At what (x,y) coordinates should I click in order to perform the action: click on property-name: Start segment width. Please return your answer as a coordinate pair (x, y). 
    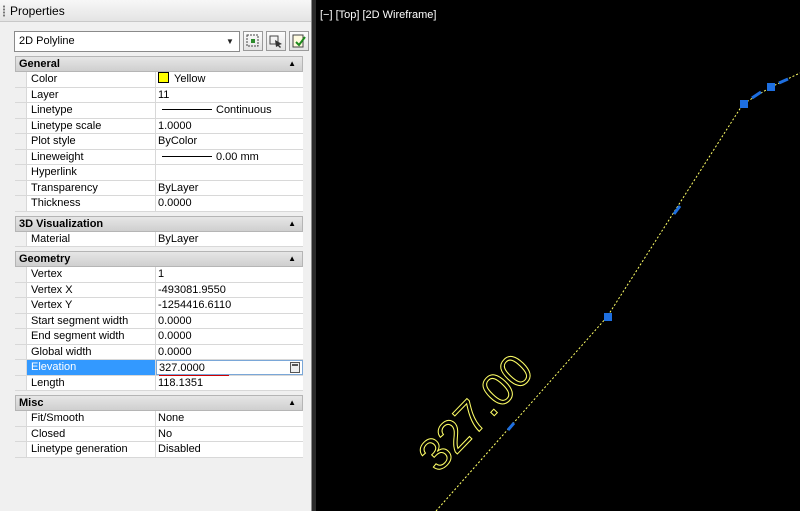
    Looking at the image, I should click on (91, 320).